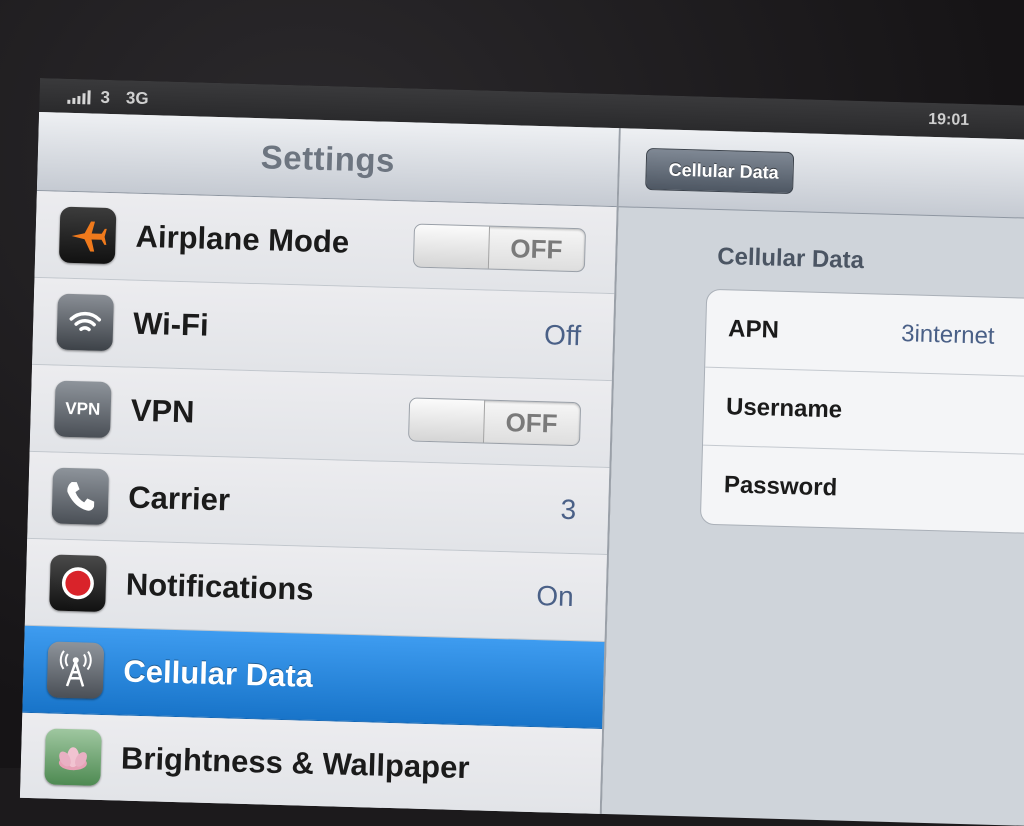 This screenshot has width=1024, height=826. Describe the element at coordinates (821, 174) in the screenshot. I see `detail-navbar: Cellular Data` at that location.